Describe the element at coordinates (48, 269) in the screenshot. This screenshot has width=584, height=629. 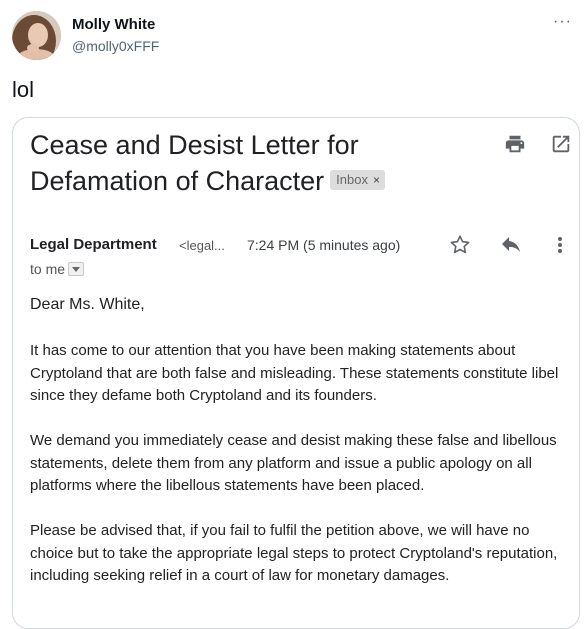
I see `recipient-text: to me` at that location.